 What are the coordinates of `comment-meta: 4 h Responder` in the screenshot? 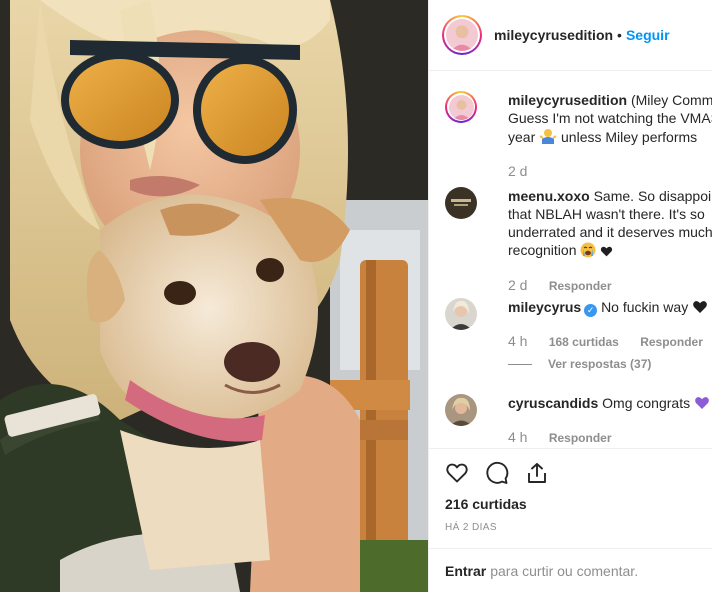 It's located at (560, 437).